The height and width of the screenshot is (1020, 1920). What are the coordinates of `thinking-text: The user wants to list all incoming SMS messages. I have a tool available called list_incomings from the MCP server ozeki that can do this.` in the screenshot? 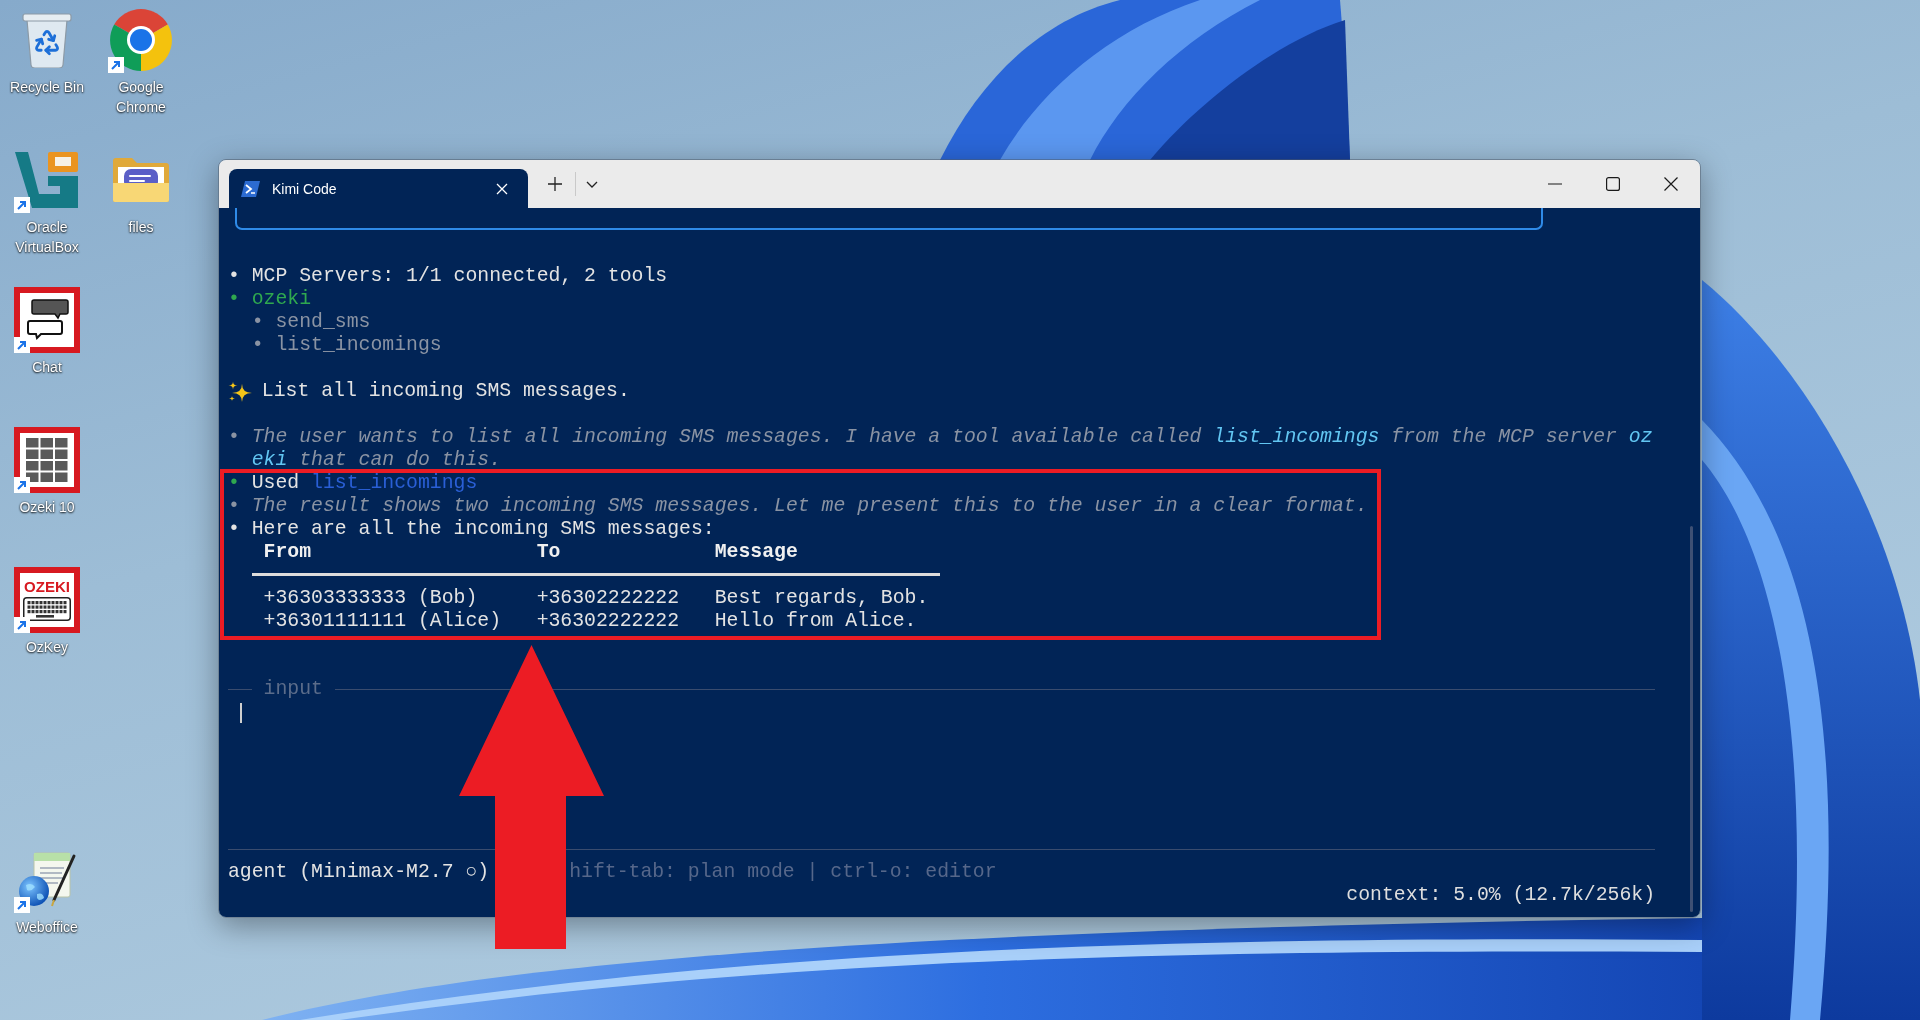 It's located at (952, 449).